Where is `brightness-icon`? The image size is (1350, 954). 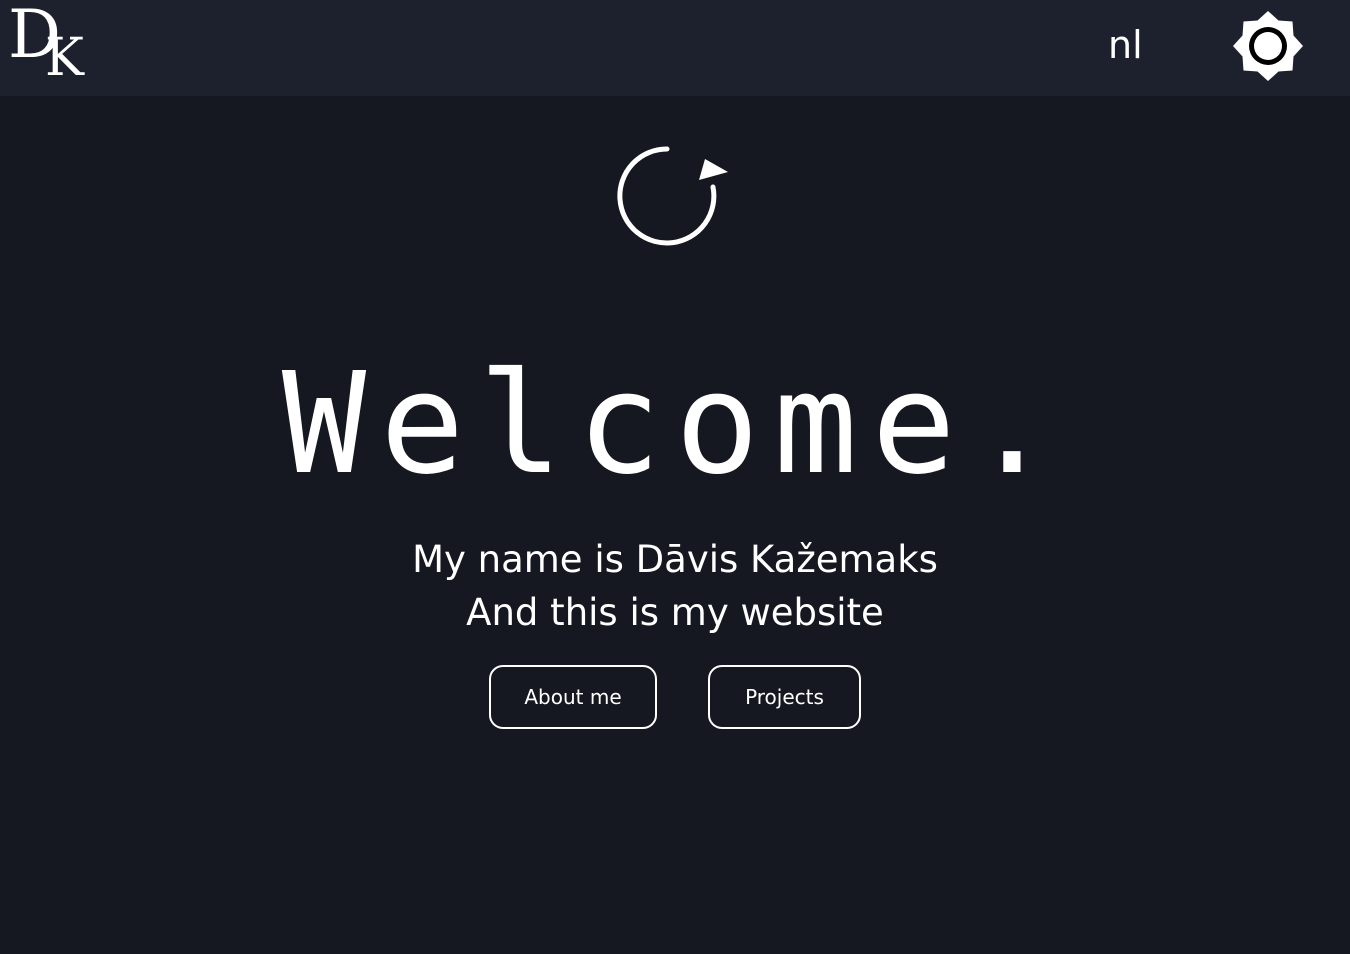
brightness-icon is located at coordinates (1268, 46).